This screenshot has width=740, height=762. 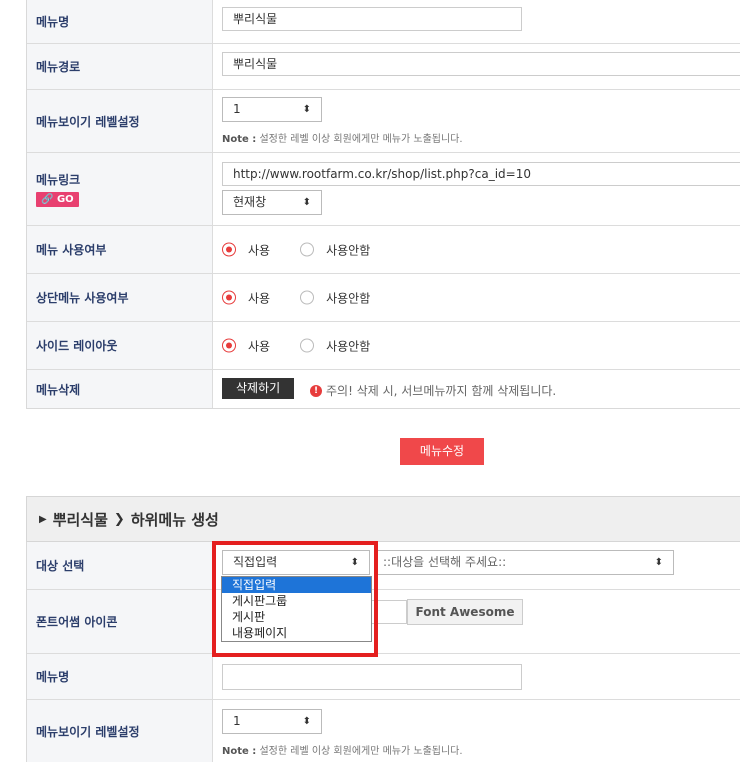 I want to click on row-sub-menu-name: 메뉴명, so click(x=383, y=677).